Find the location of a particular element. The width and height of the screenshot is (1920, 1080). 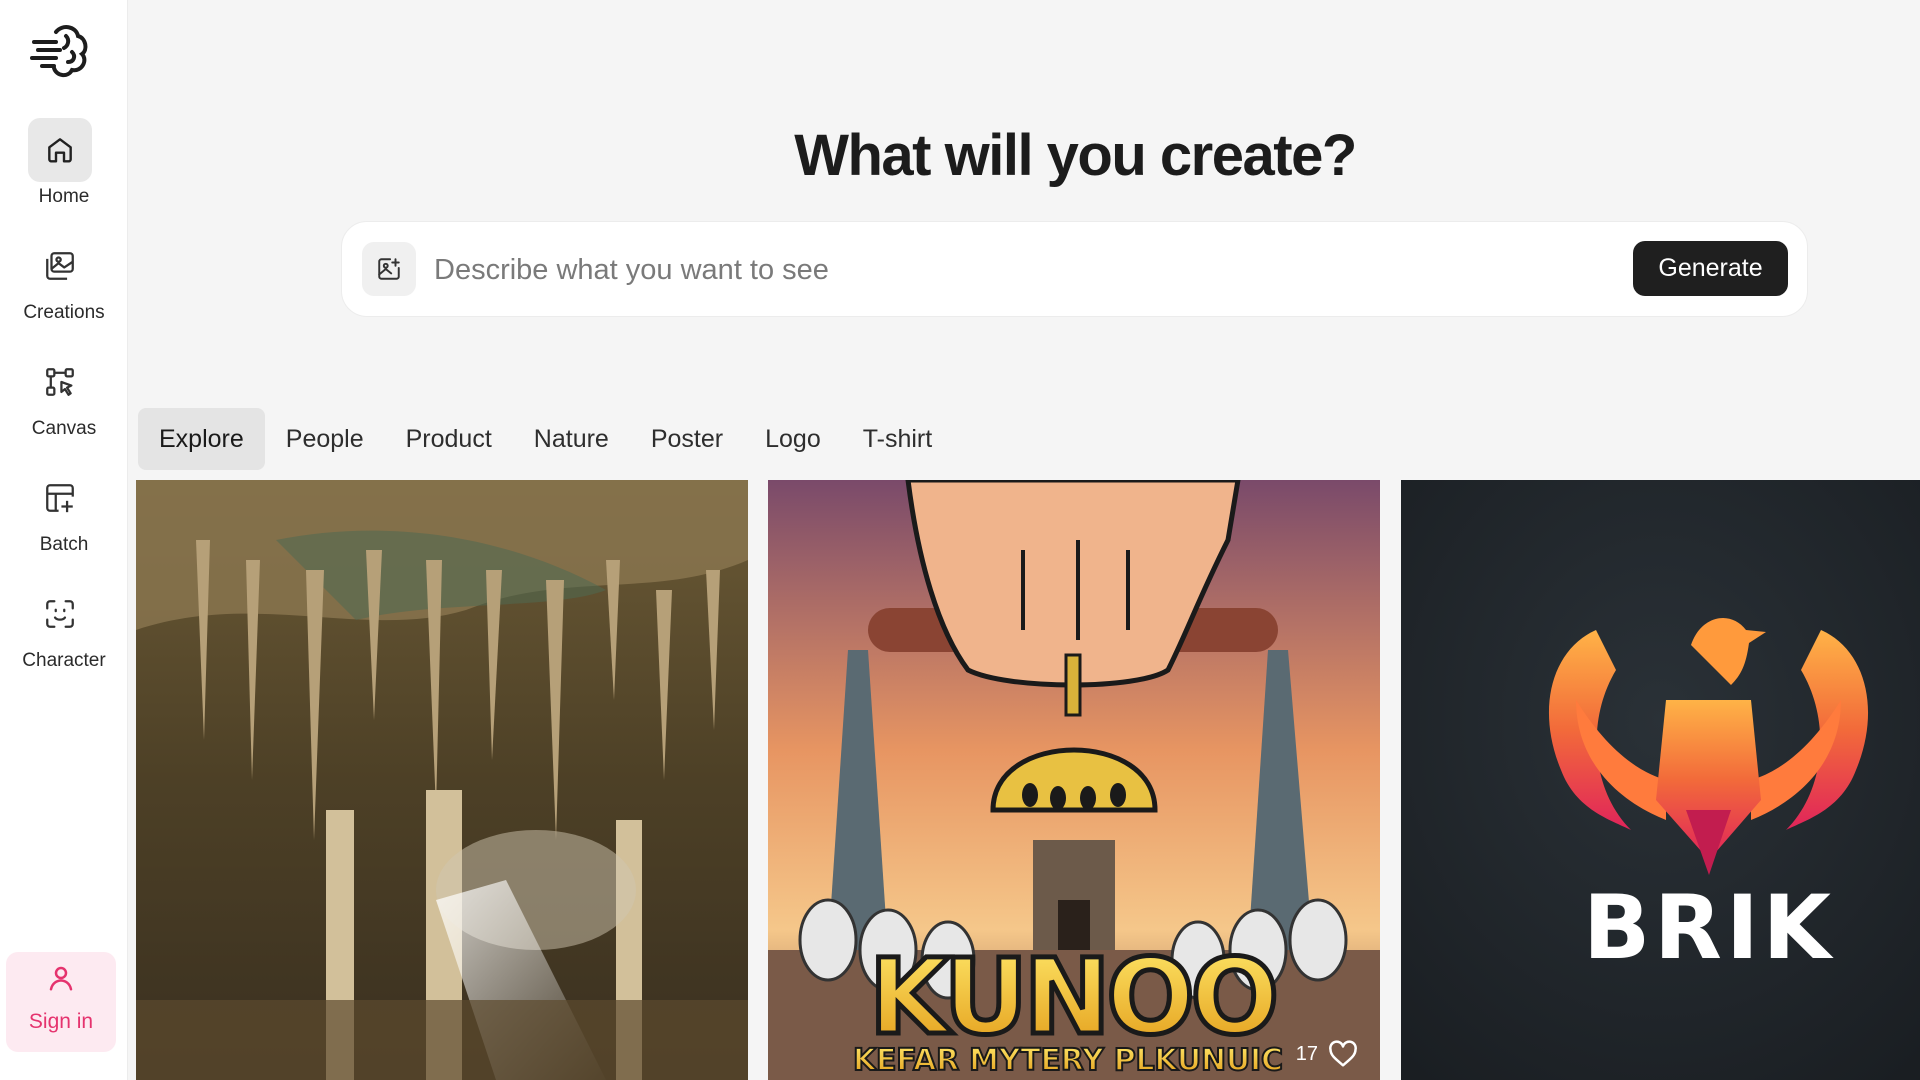

sidebar-item-batch: Batch is located at coordinates (64, 521).